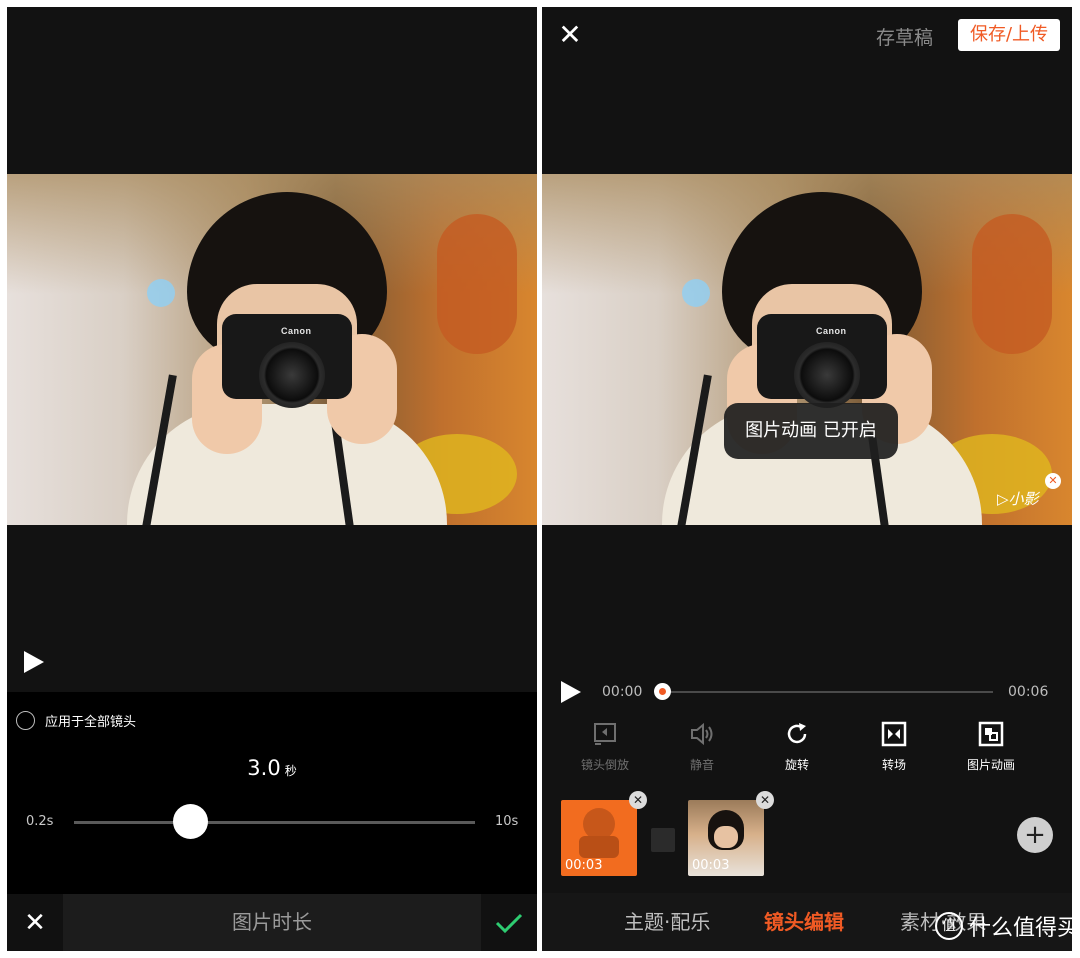 The height and width of the screenshot is (958, 1080). I want to click on timeline-playhead, so click(662, 691).